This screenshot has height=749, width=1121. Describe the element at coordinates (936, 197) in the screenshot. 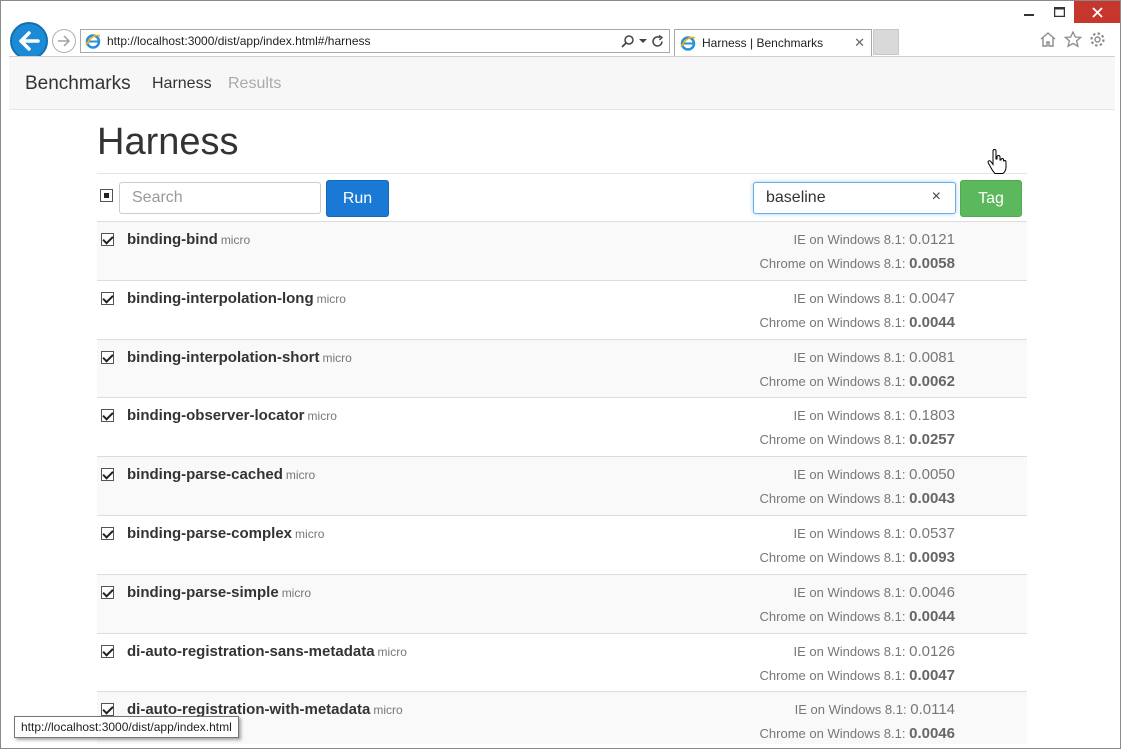

I see `clear-tag-icon: ×` at that location.